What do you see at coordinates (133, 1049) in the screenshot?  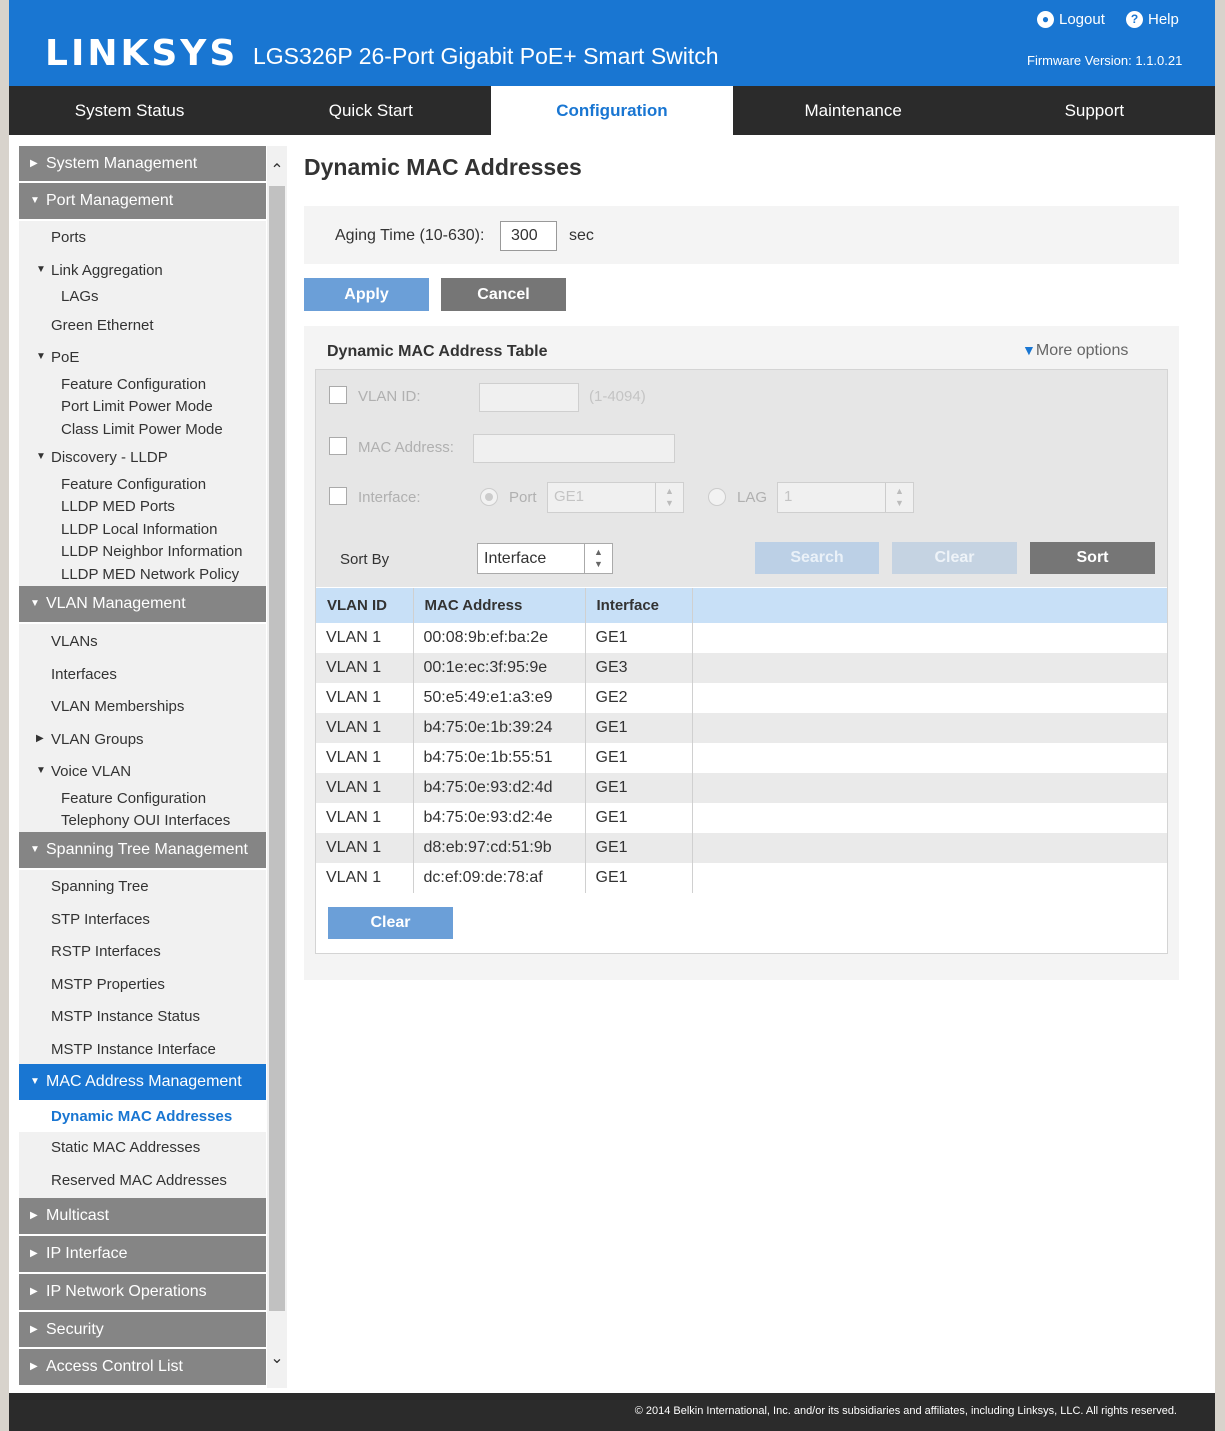 I see `sidebar-item-mstp-instance-interface: MSTP Instance Interface` at bounding box center [133, 1049].